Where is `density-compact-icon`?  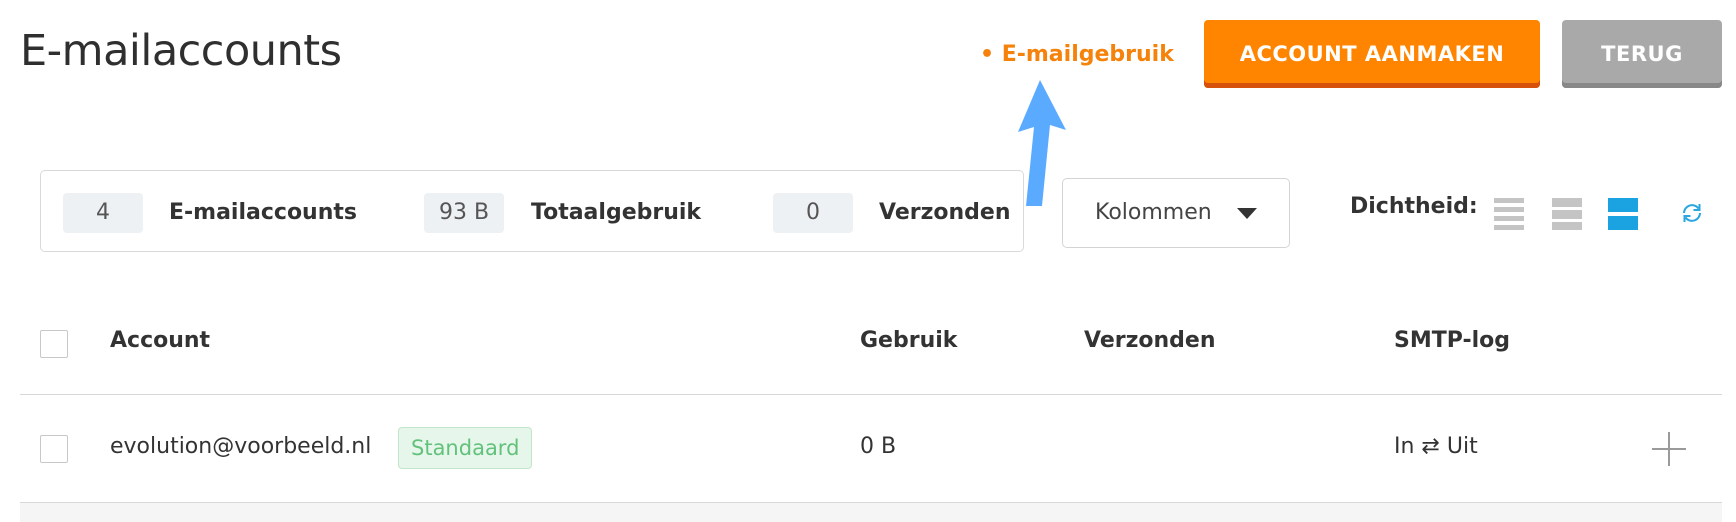
density-compact-icon is located at coordinates (1509, 214).